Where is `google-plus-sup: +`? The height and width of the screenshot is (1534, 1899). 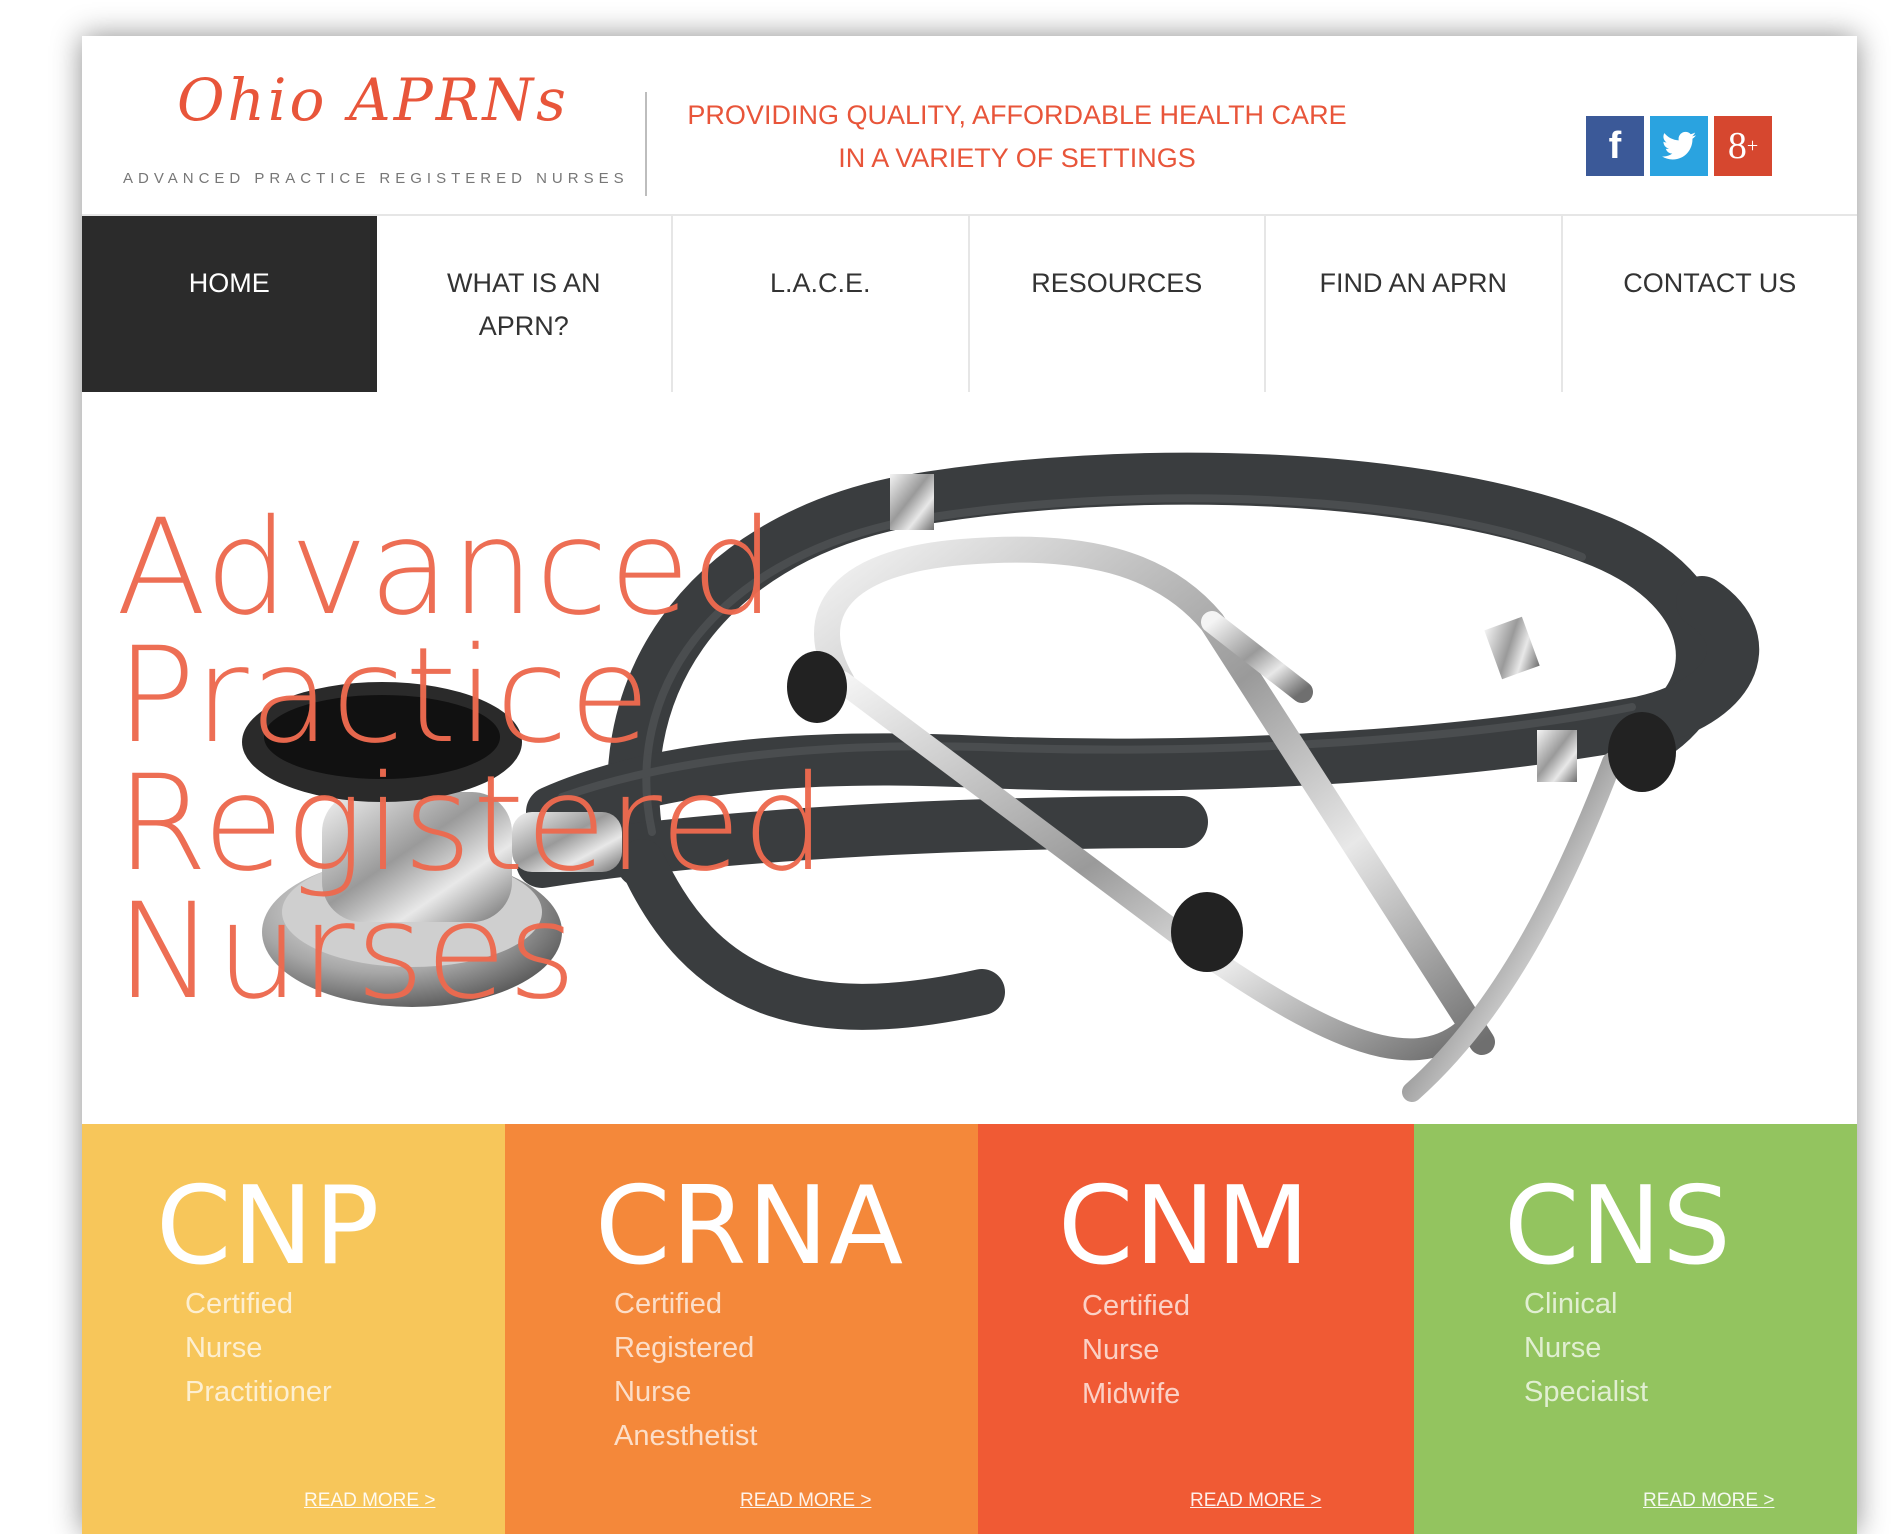 google-plus-sup: + is located at coordinates (1752, 145).